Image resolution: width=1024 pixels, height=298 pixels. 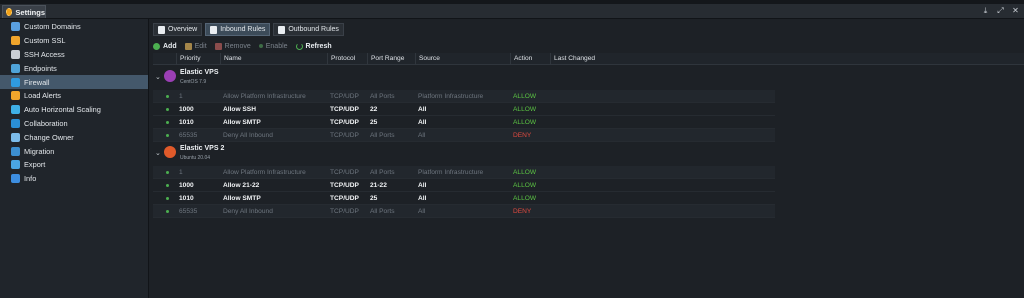 What do you see at coordinates (74, 151) in the screenshot?
I see `sidebar-item-migration: Migration` at bounding box center [74, 151].